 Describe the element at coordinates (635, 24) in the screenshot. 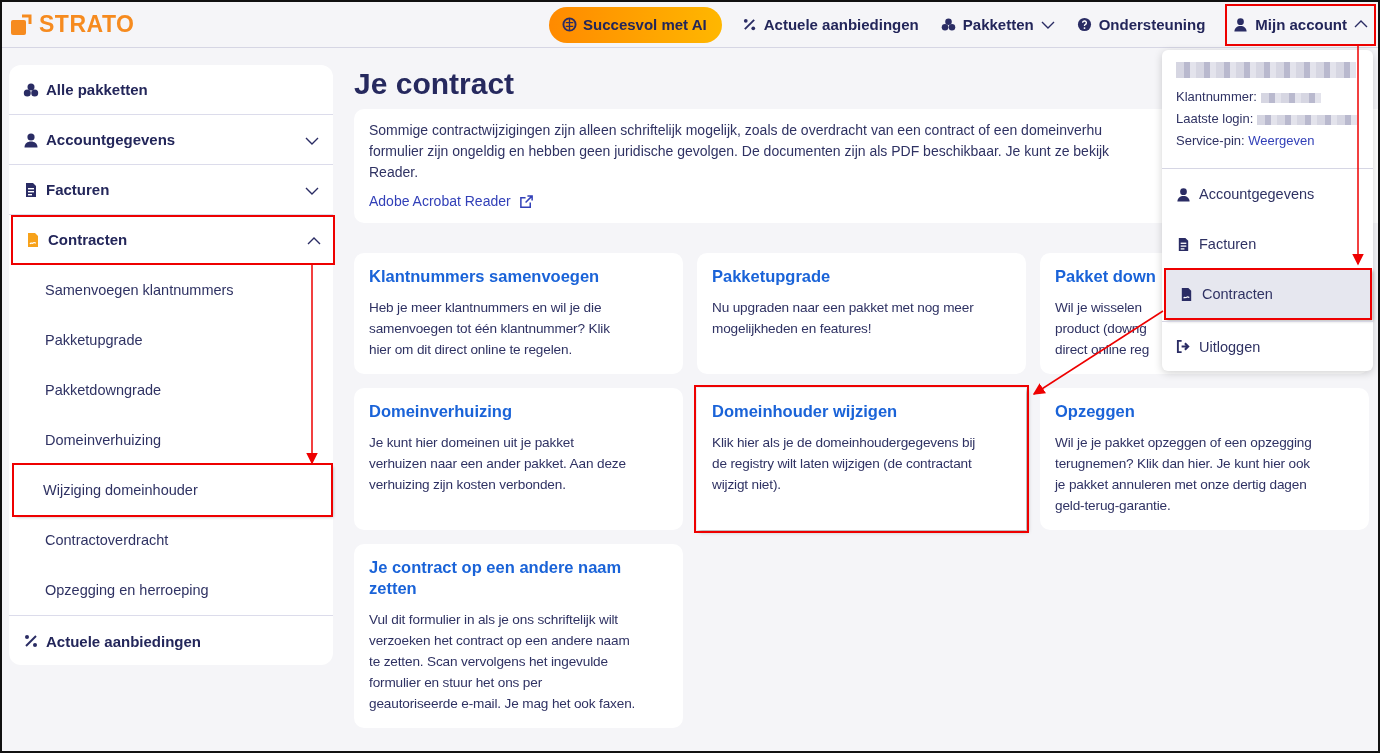

I see `ai-promo-button: Succesvol met AI` at that location.